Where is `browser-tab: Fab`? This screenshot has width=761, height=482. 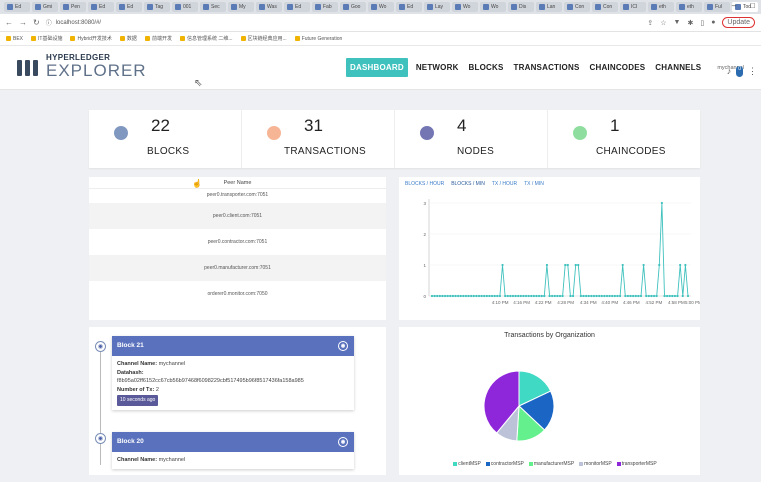 browser-tab: Fab is located at coordinates (325, 7).